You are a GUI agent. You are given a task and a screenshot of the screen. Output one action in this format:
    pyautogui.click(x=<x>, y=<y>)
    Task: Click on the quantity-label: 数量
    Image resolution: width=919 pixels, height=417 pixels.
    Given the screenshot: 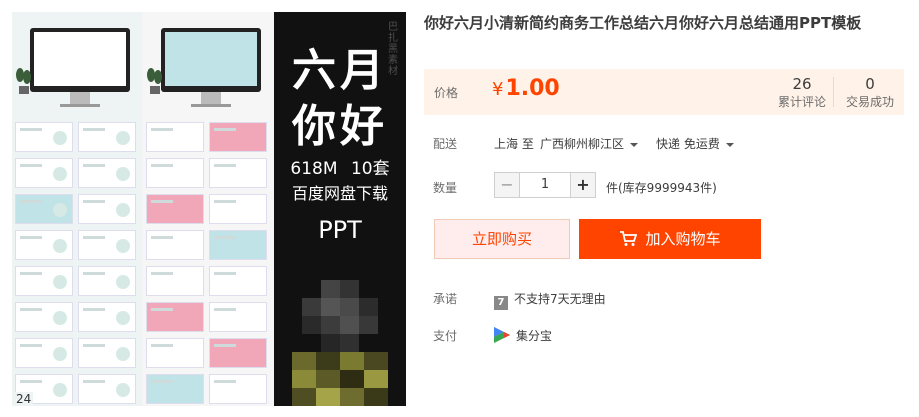 What is the action you would take?
    pyautogui.click(x=445, y=188)
    